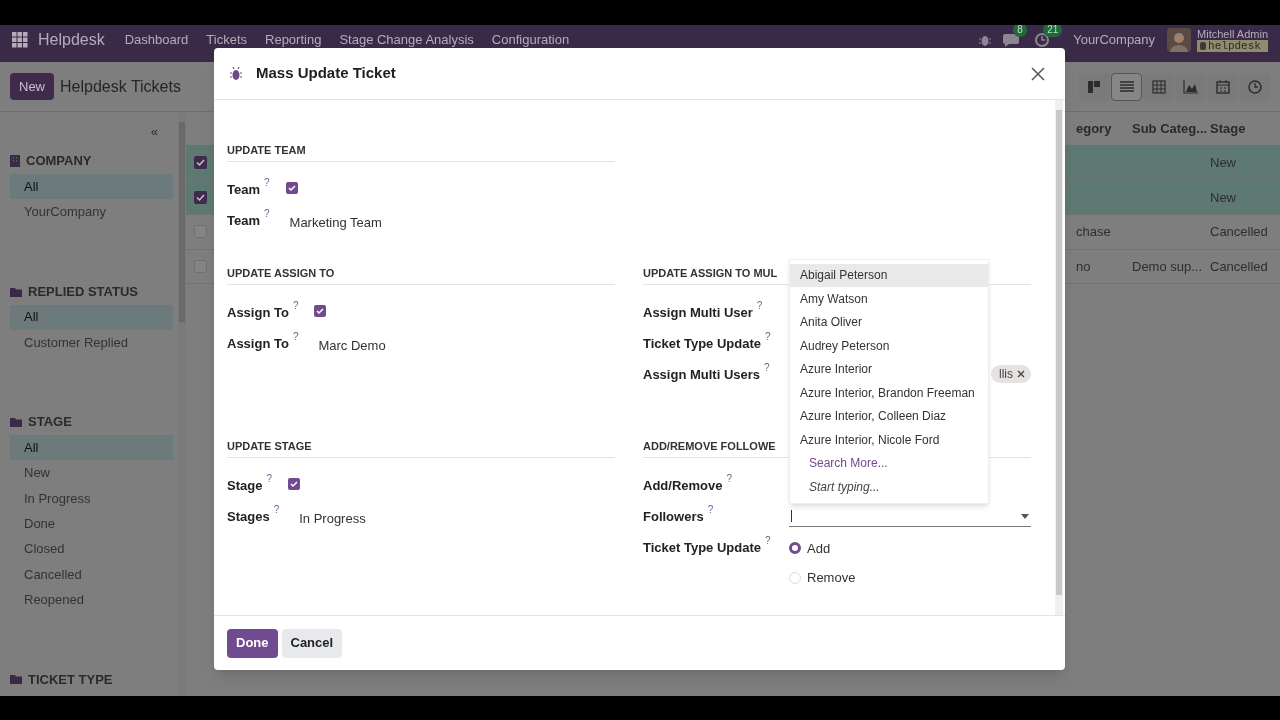  What do you see at coordinates (530, 40) in the screenshot?
I see `menu-item: Configuration` at bounding box center [530, 40].